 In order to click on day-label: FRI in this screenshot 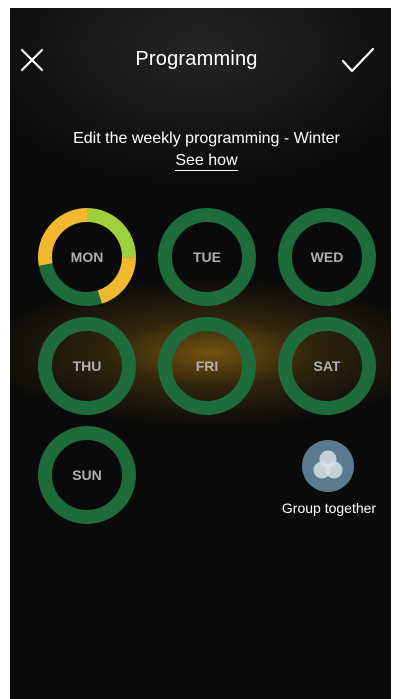, I will do `click(207, 366)`.